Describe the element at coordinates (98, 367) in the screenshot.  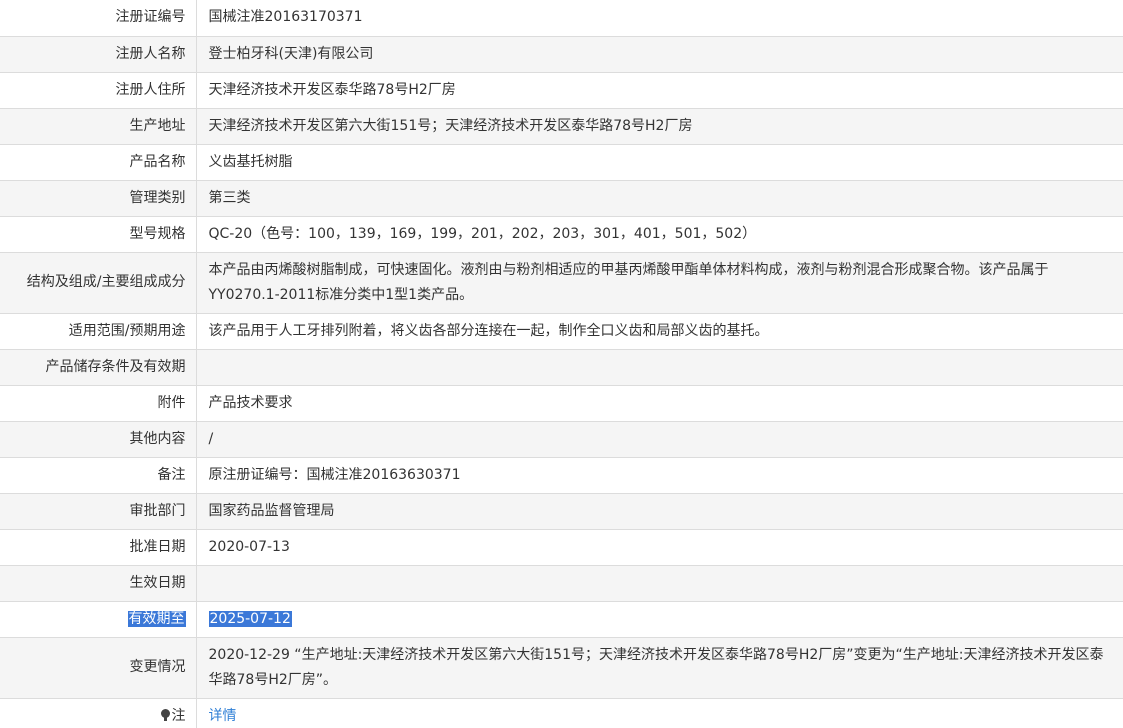
I see `field-label: 产品储存条件及有效期` at that location.